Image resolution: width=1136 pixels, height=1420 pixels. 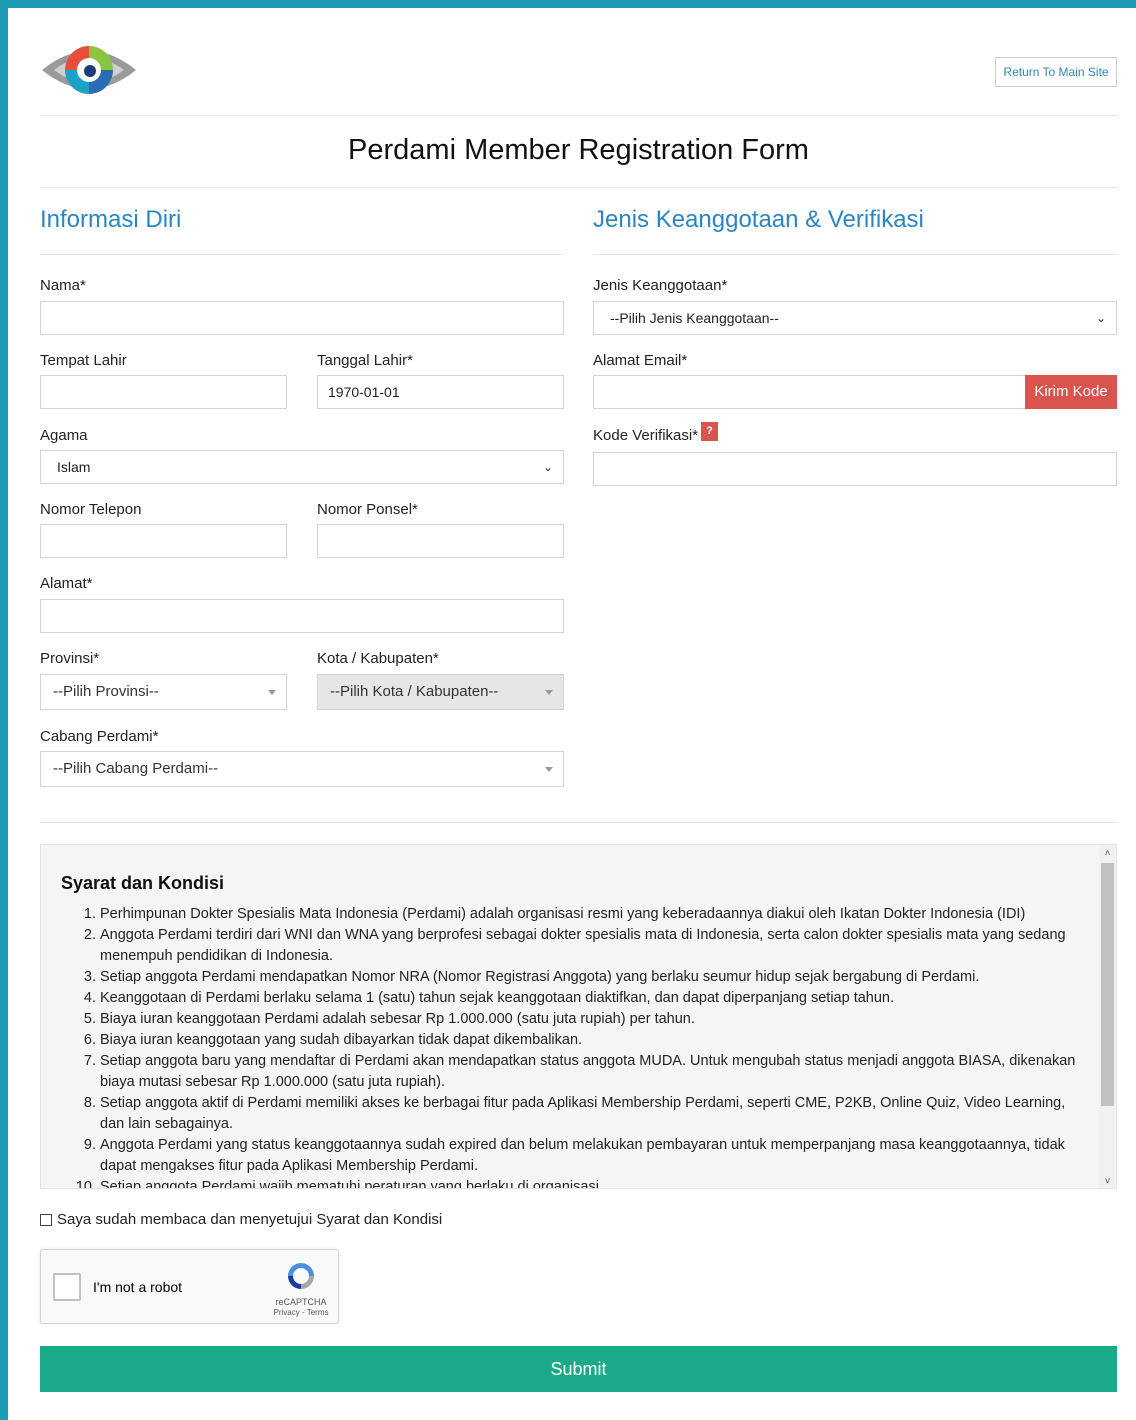 I want to click on terms-scrollbar: ˄ ˅, so click(x=1107, y=1016).